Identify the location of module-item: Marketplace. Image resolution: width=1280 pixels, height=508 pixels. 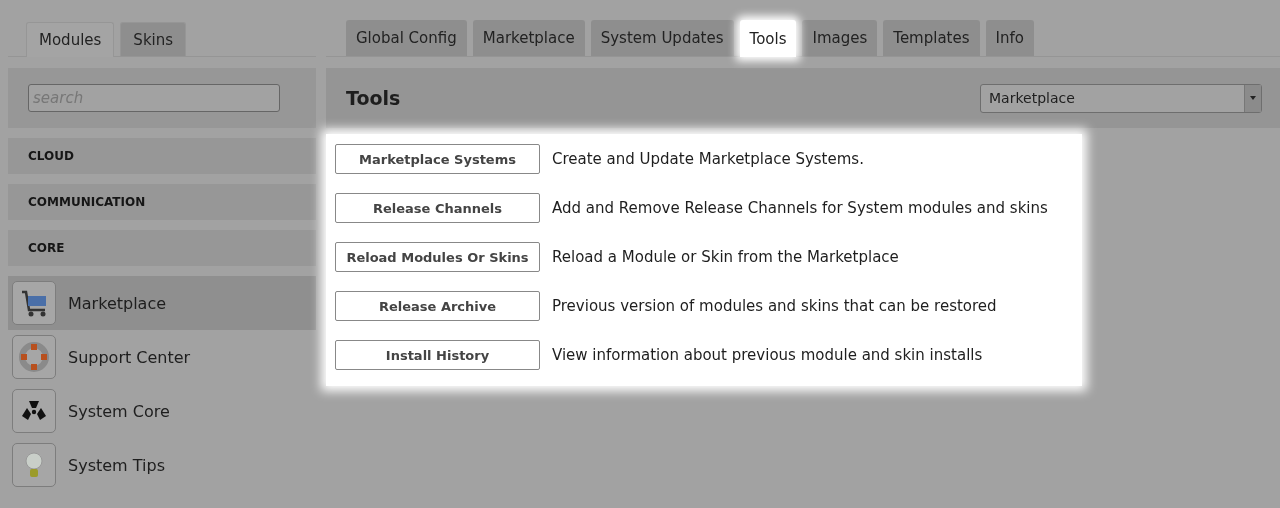
(162, 303).